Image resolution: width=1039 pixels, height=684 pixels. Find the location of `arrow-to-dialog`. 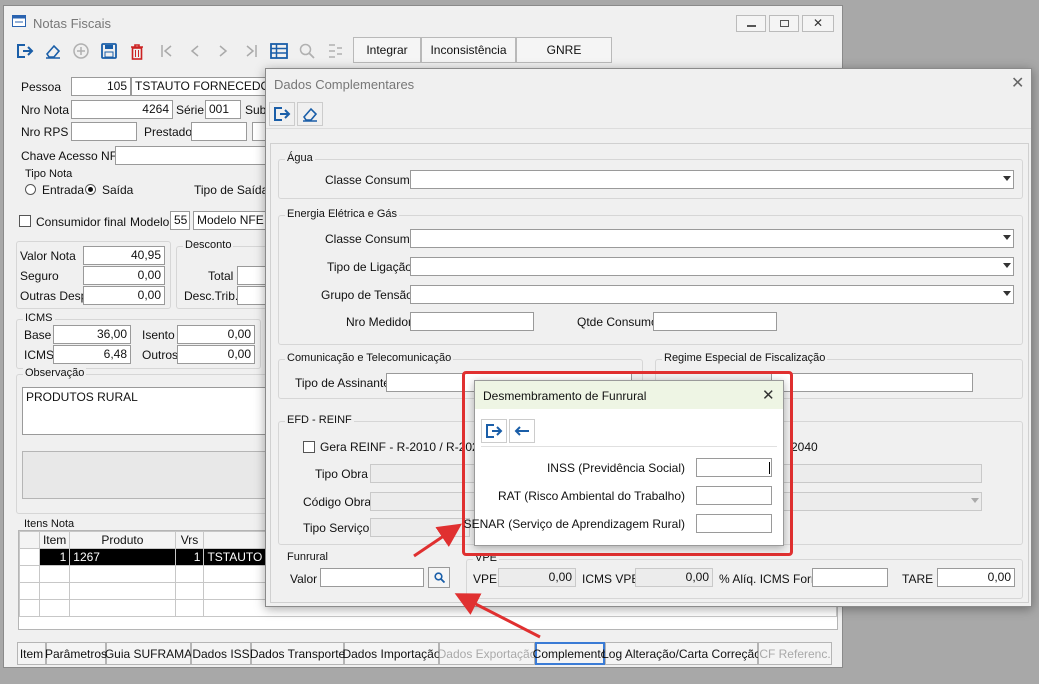

arrow-to-dialog is located at coordinates (437, 540).